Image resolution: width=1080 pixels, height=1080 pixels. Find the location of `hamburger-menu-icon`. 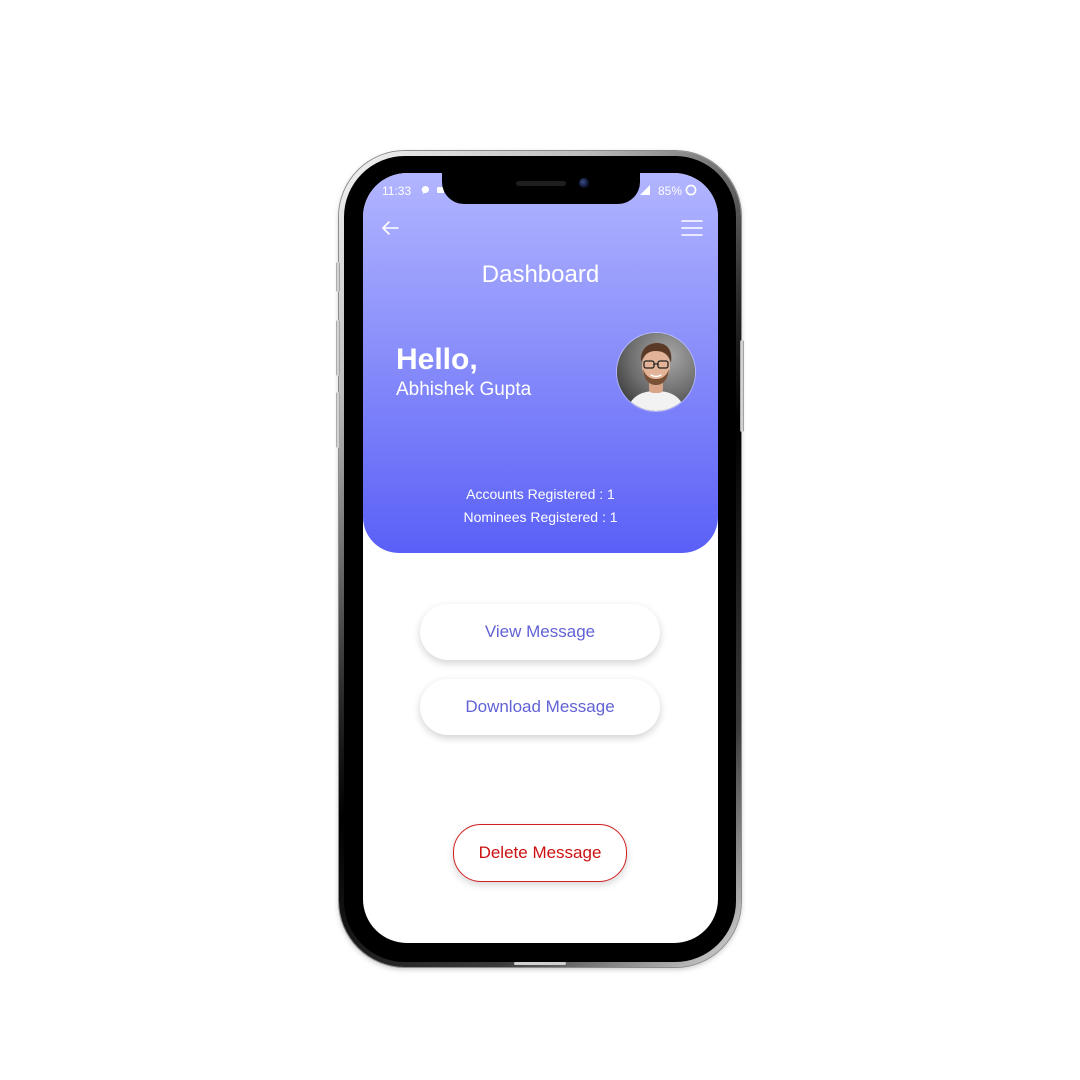

hamburger-menu-icon is located at coordinates (692, 228).